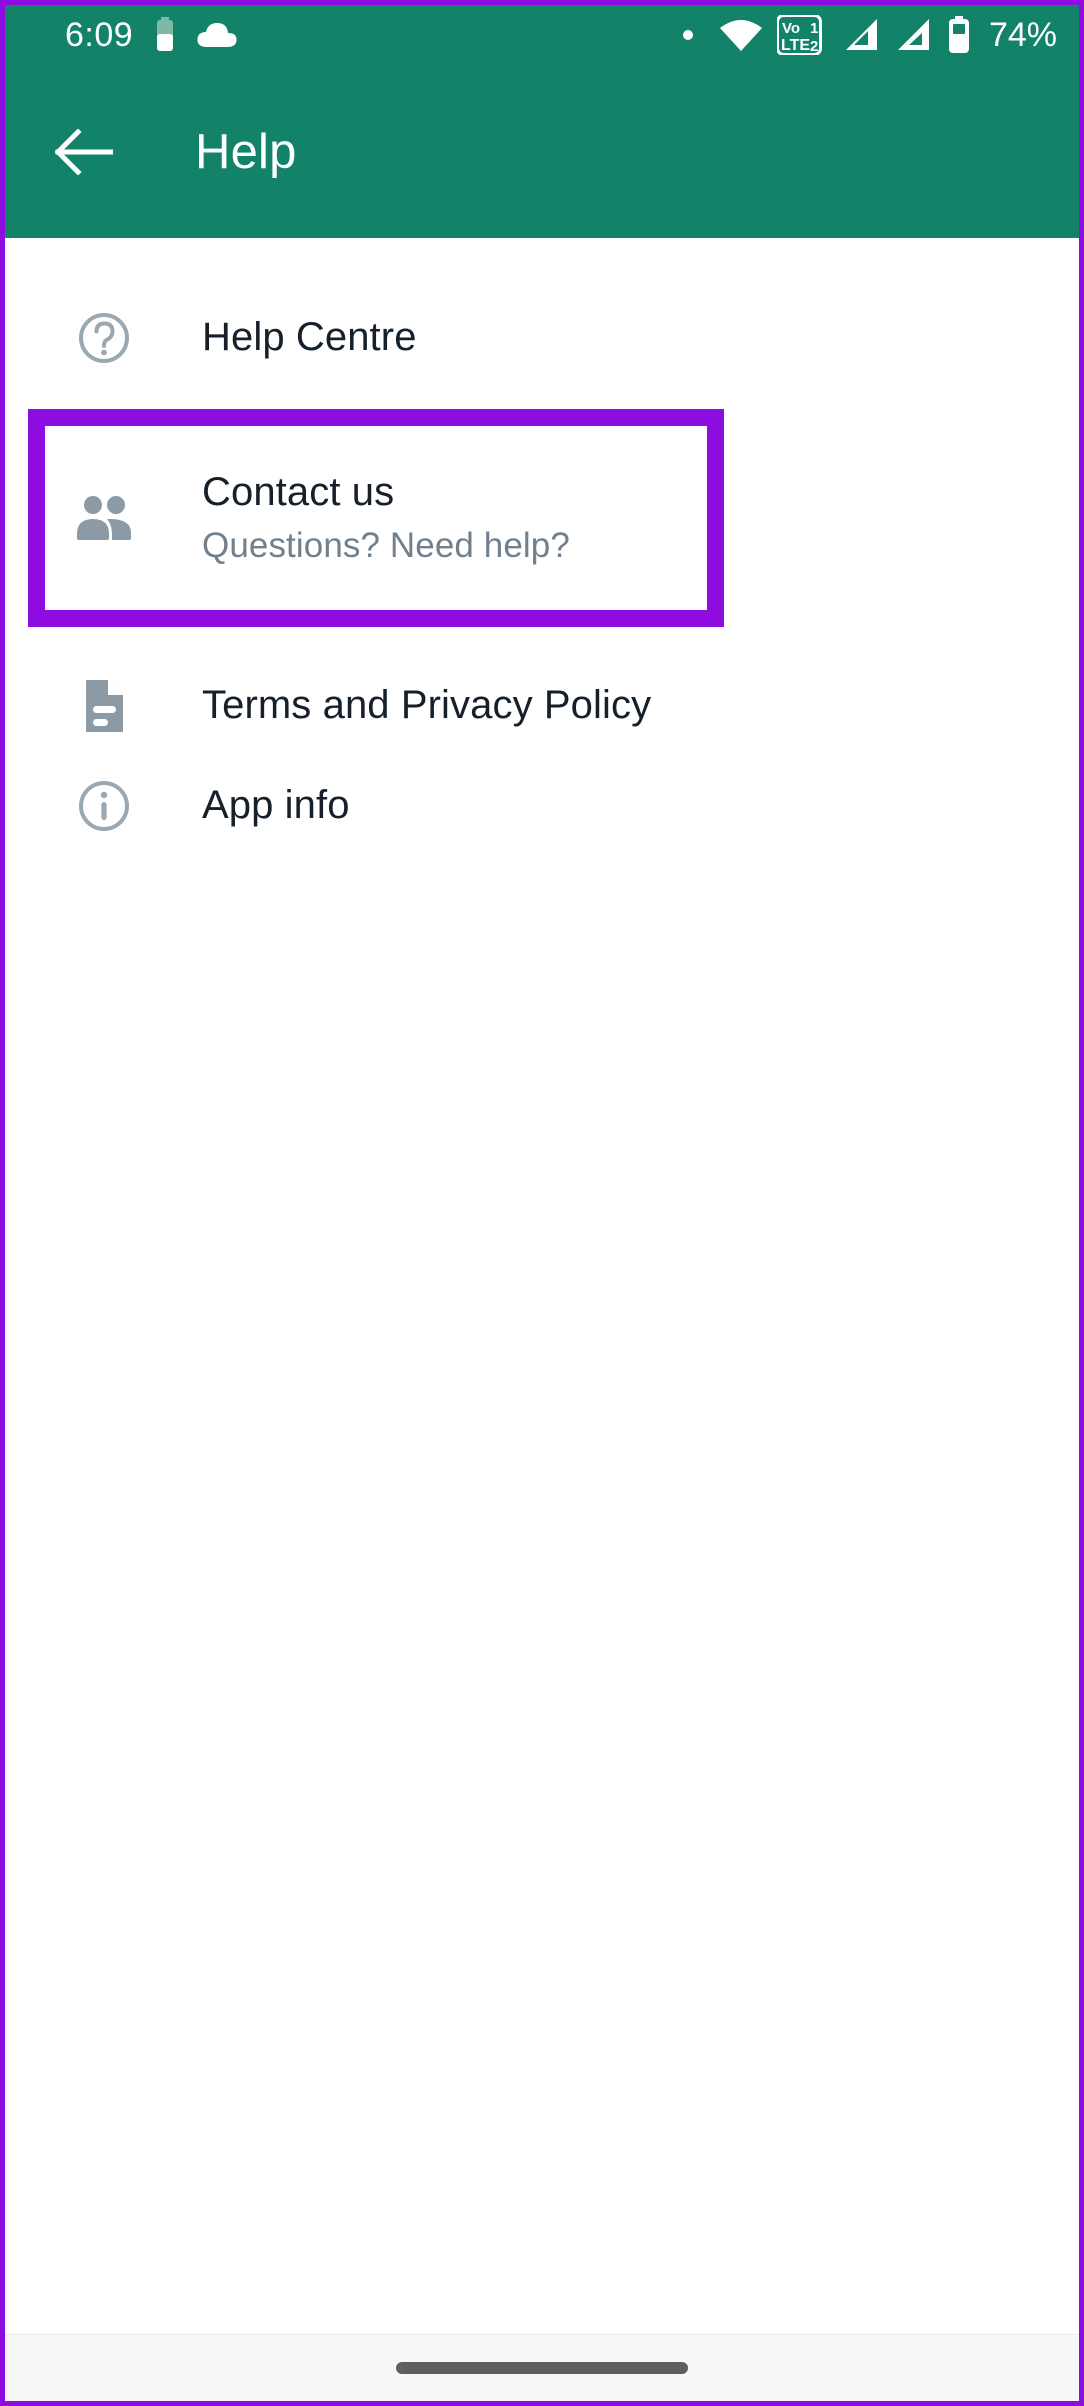 The image size is (1084, 2406). What do you see at coordinates (914, 35) in the screenshot?
I see `signal-sim2-icon` at bounding box center [914, 35].